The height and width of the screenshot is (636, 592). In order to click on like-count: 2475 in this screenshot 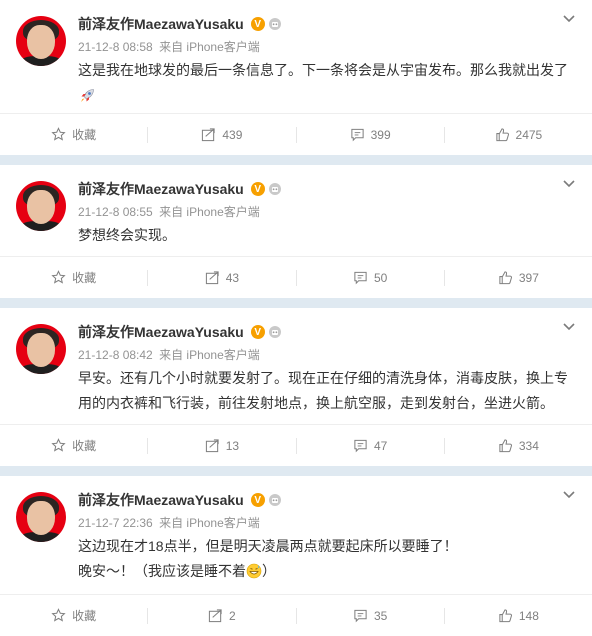, I will do `click(529, 134)`.